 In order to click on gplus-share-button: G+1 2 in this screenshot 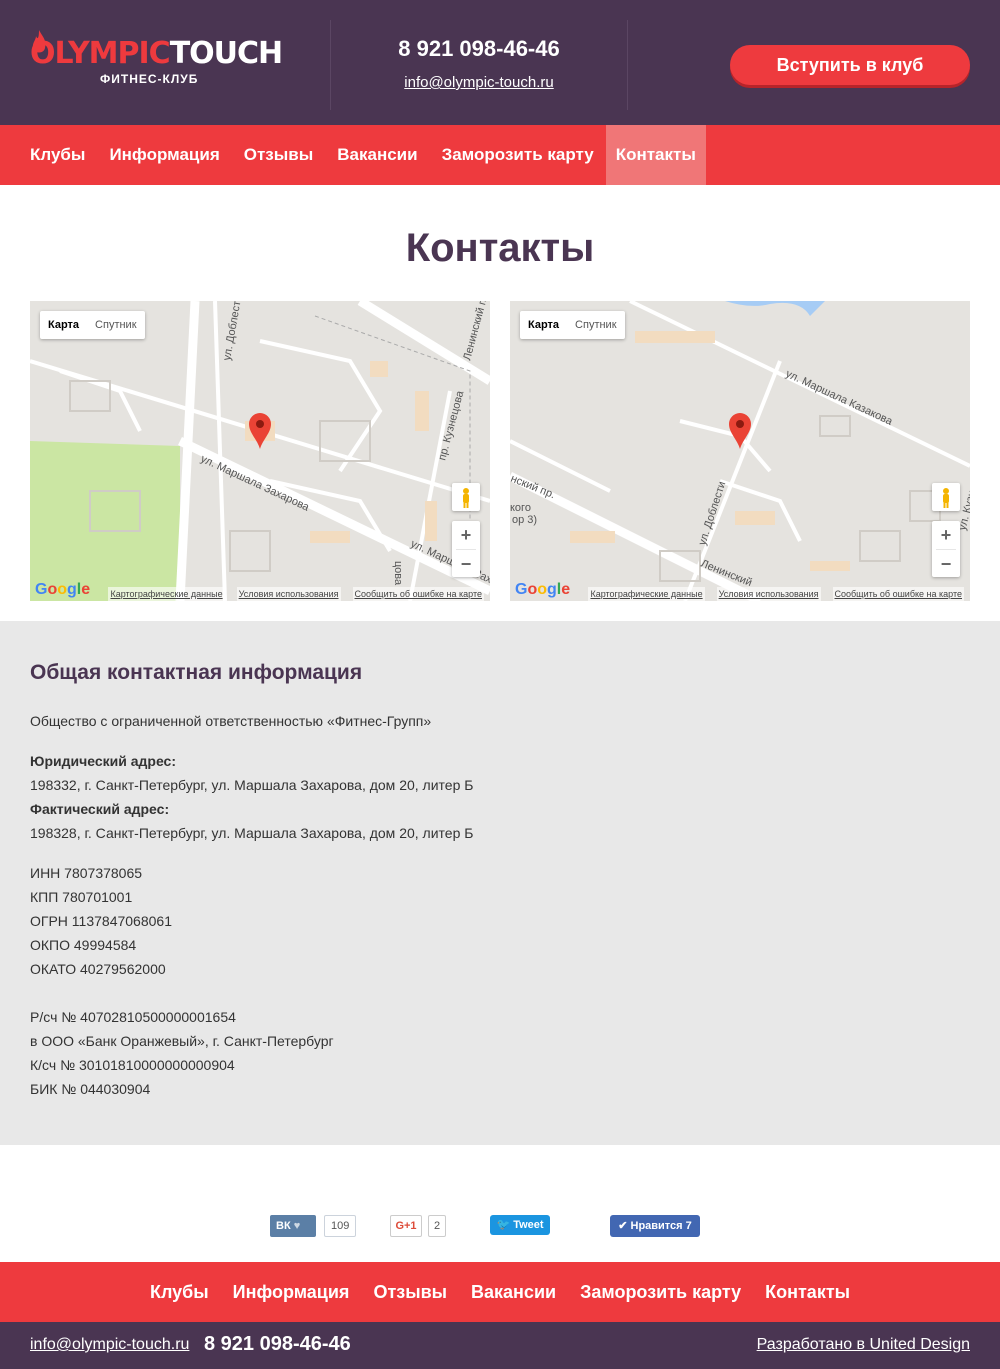, I will do `click(418, 1226)`.